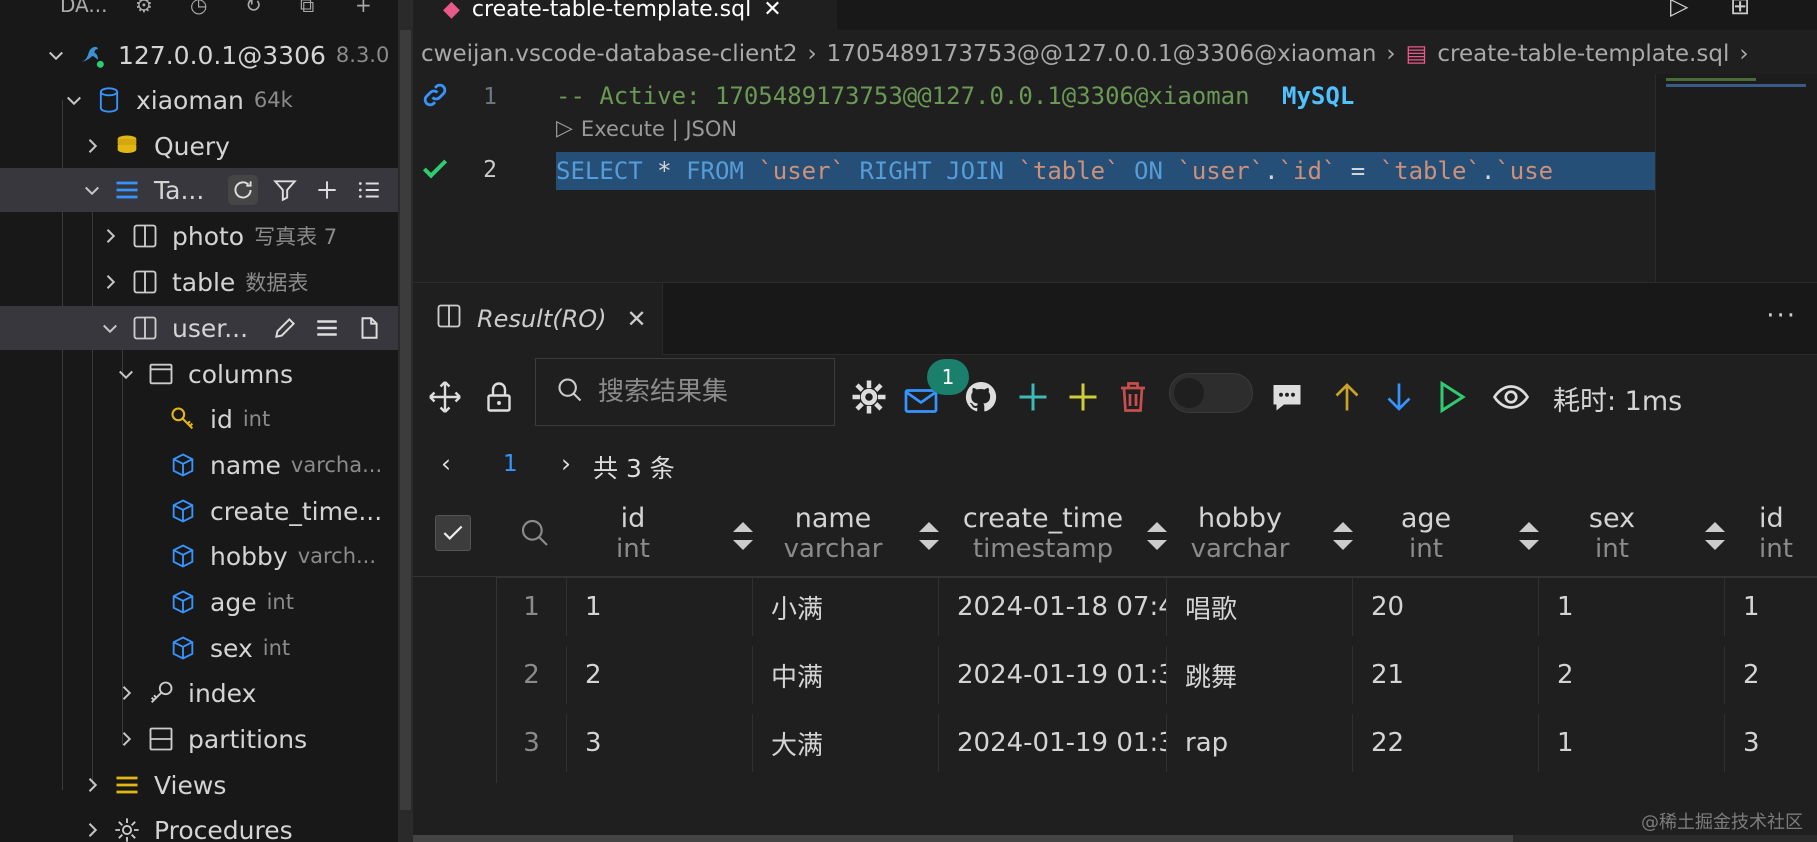 Image resolution: width=1817 pixels, height=842 pixels. What do you see at coordinates (243, 190) in the screenshot?
I see `refresh-icon` at bounding box center [243, 190].